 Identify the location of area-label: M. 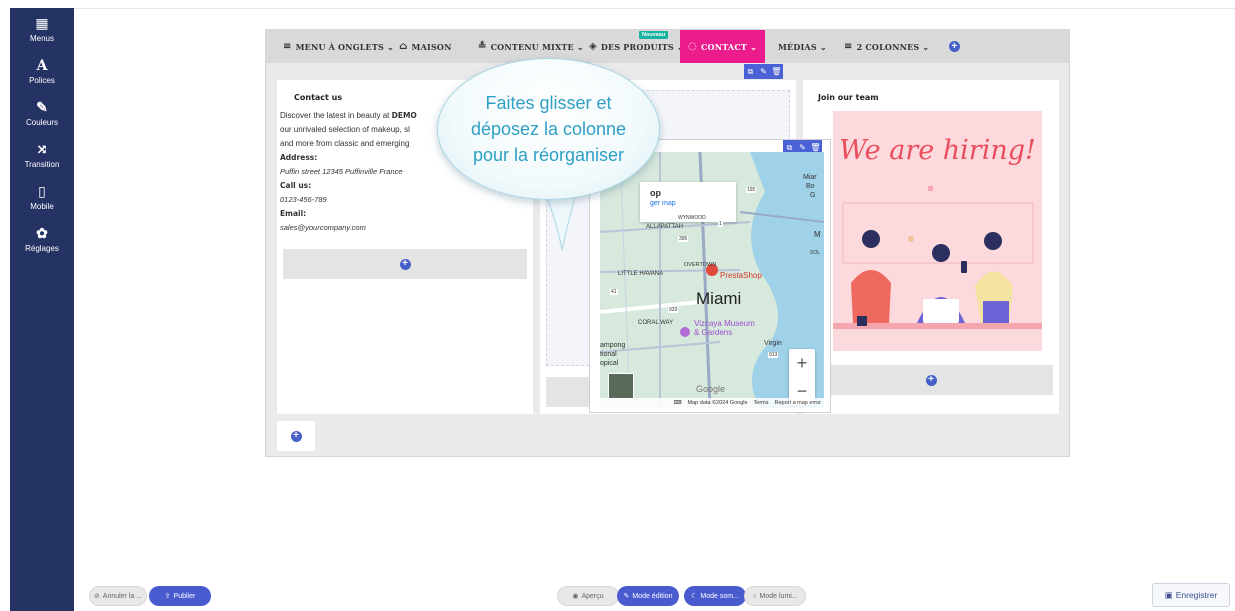
(817, 234).